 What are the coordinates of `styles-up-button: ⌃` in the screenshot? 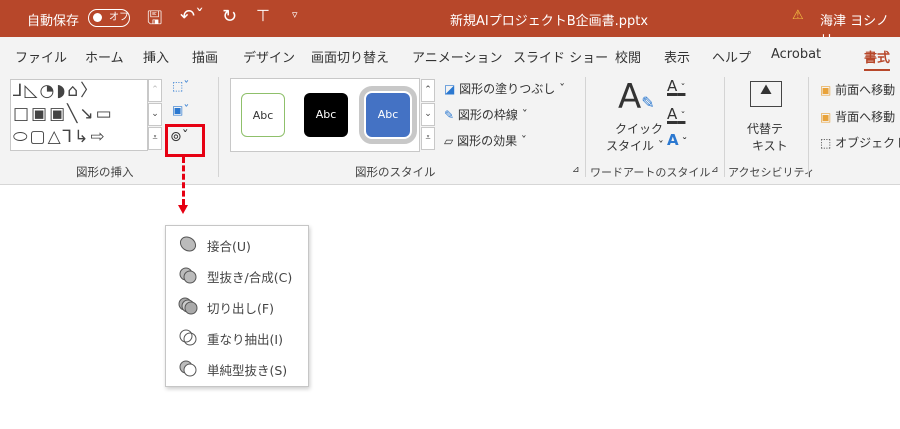 It's located at (428, 90).